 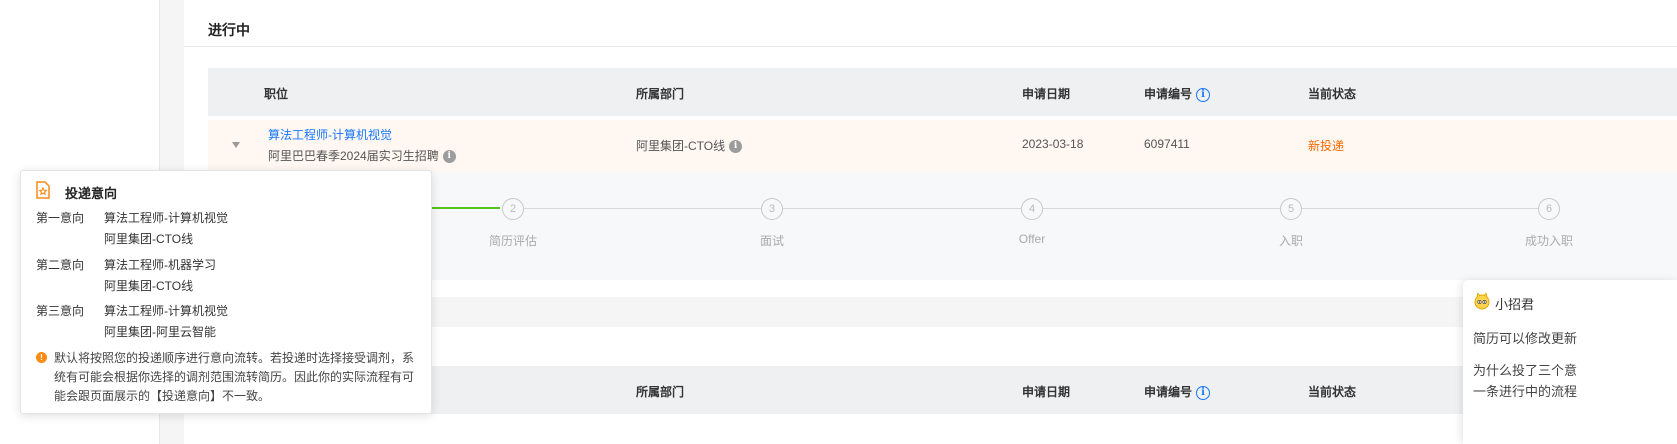 What do you see at coordinates (1549, 209) in the screenshot?
I see `step-circle: 6` at bounding box center [1549, 209].